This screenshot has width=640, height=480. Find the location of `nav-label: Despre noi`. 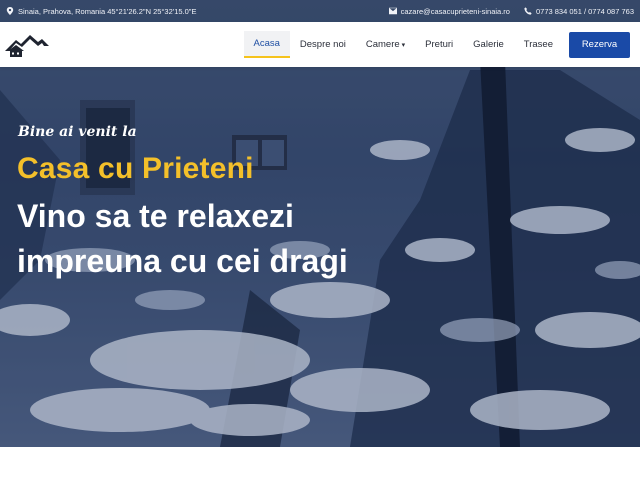

nav-label: Despre noi is located at coordinates (322, 44).